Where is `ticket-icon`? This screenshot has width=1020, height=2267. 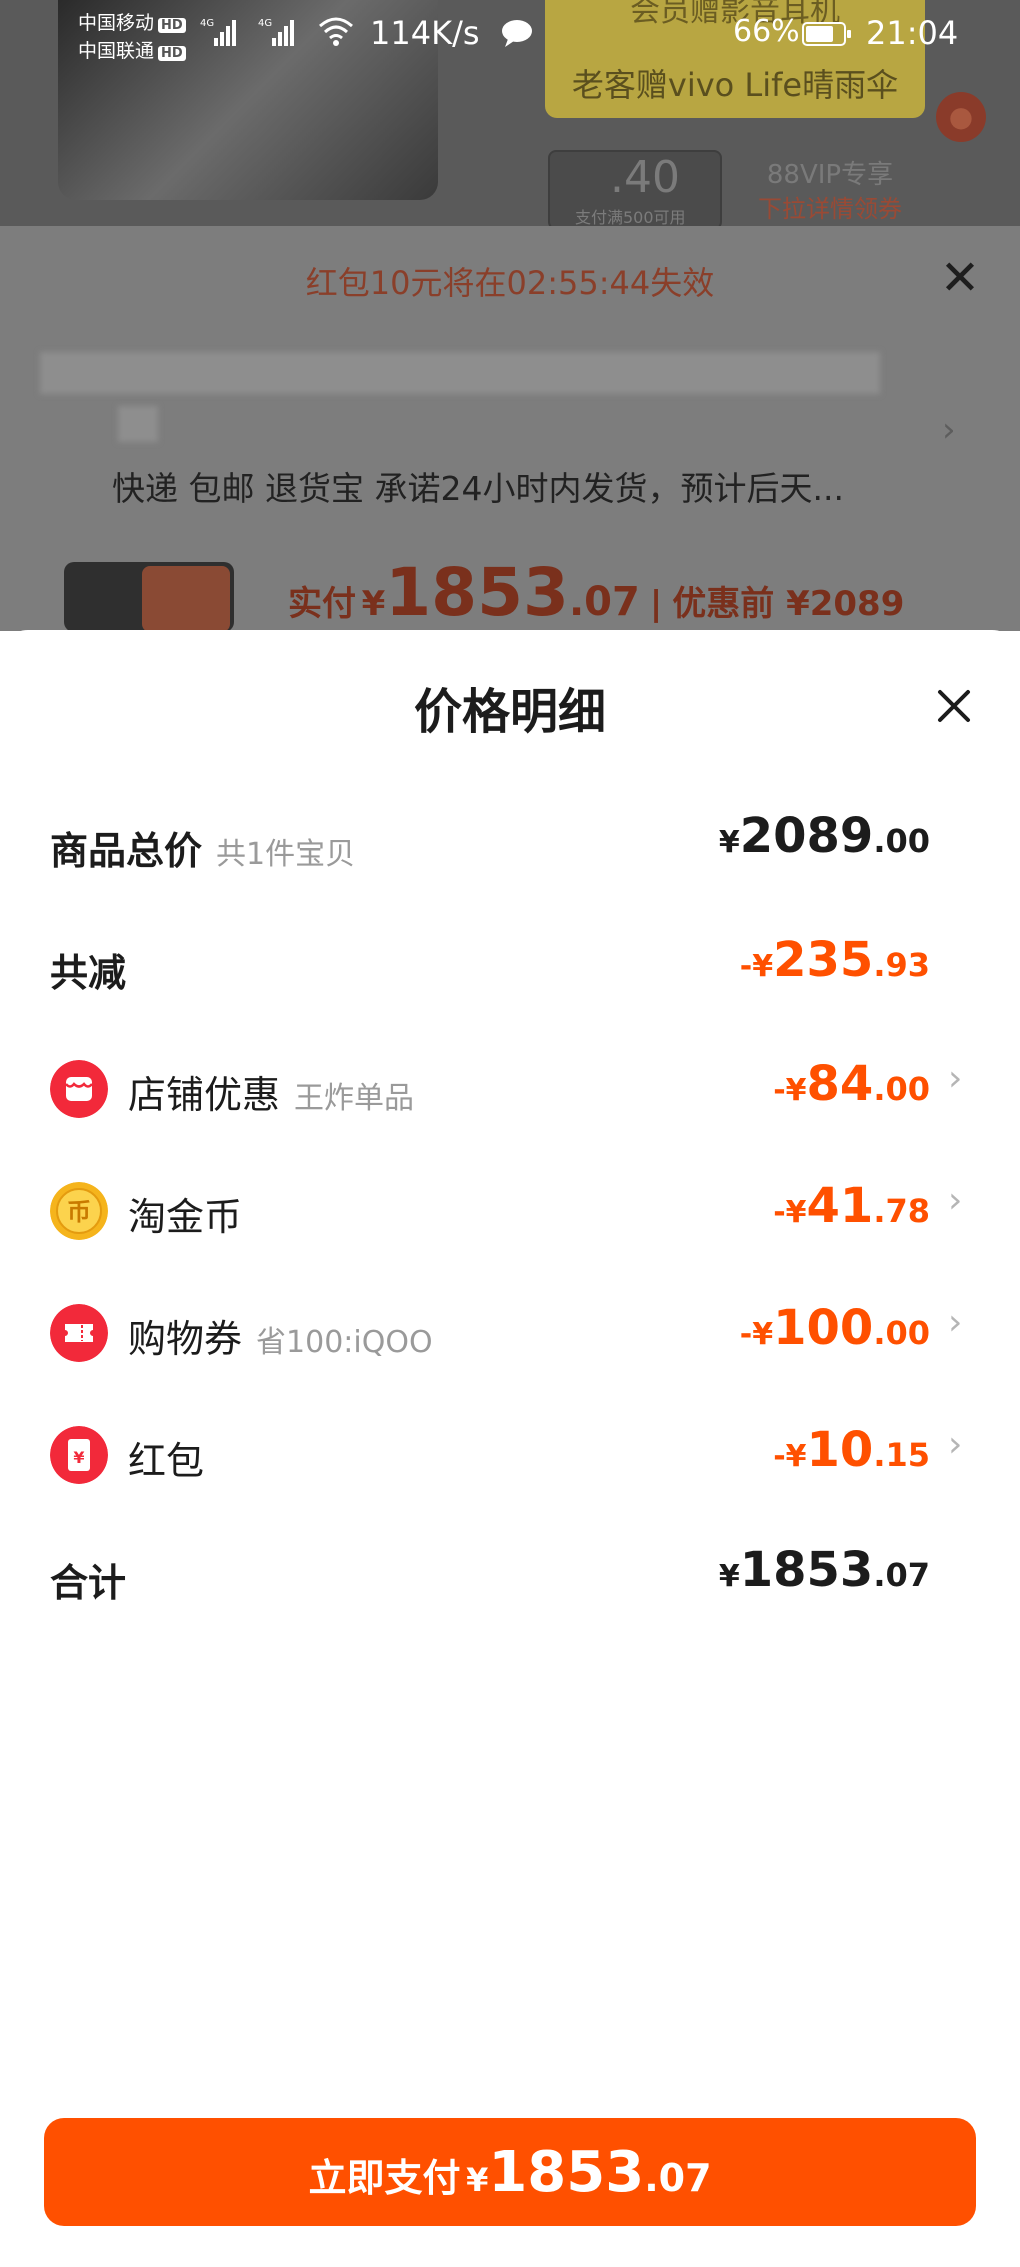 ticket-icon is located at coordinates (79, 1333).